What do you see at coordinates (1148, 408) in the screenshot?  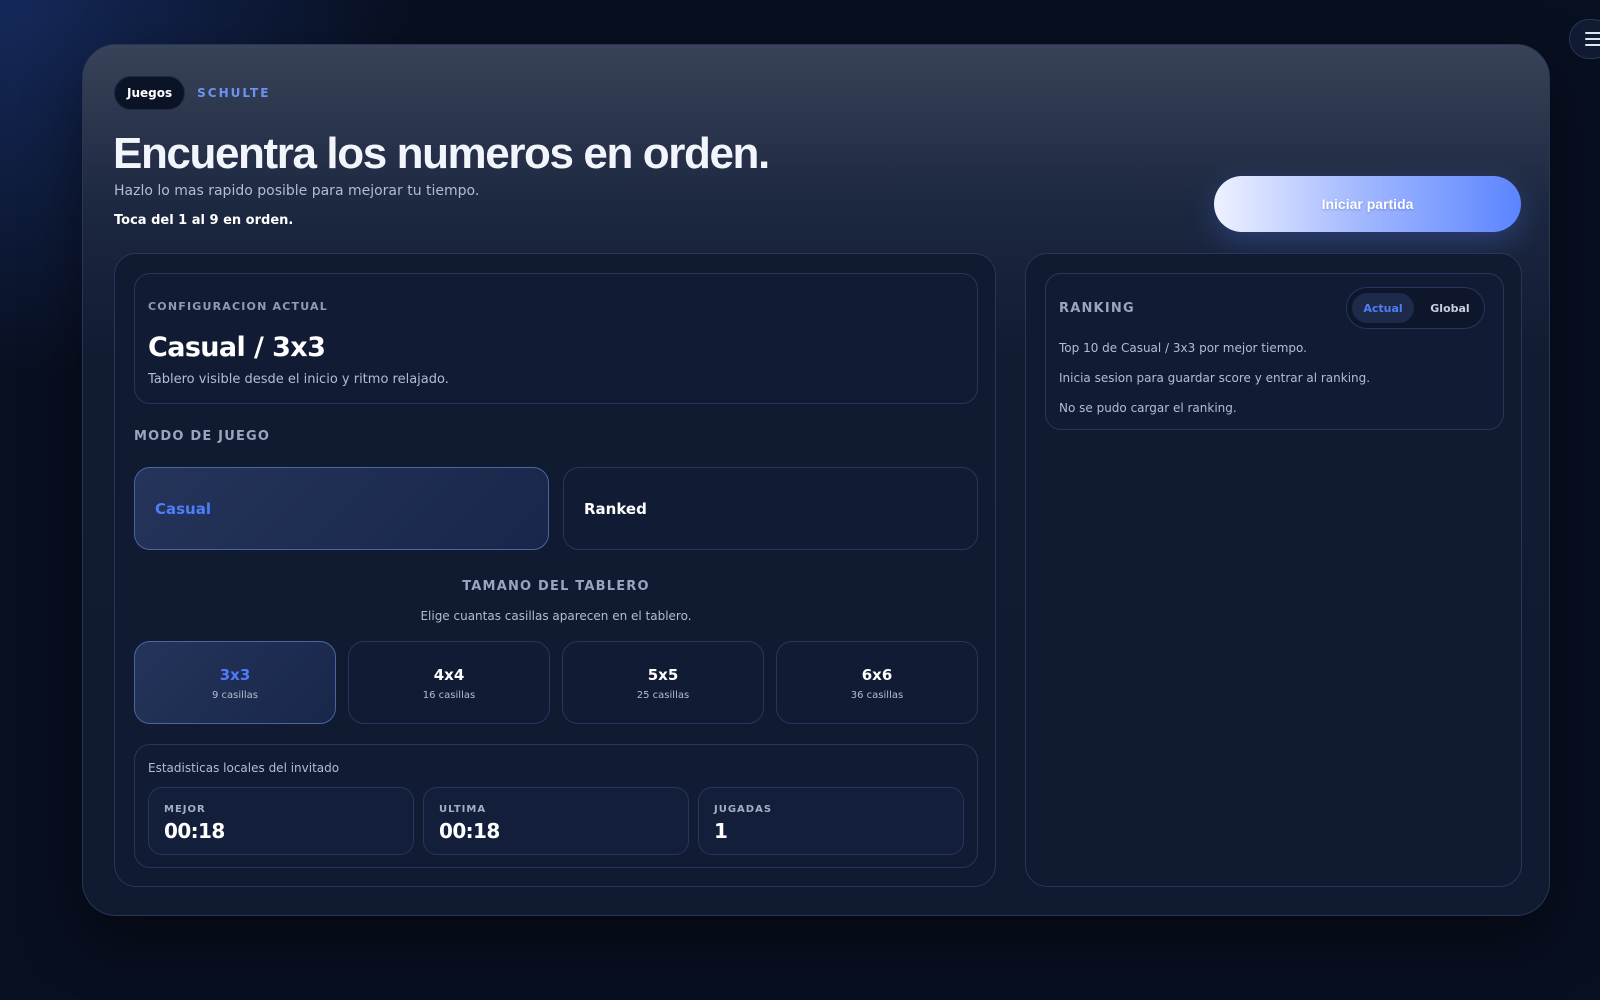 I see `ranking-error: No se pudo cargar el ranking.` at bounding box center [1148, 408].